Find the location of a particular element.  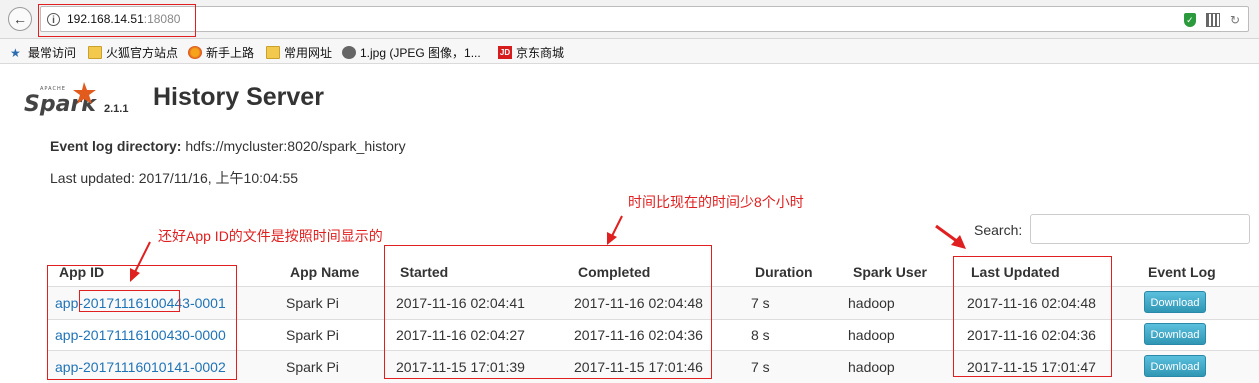

time-arrow is located at coordinates (617, 226).